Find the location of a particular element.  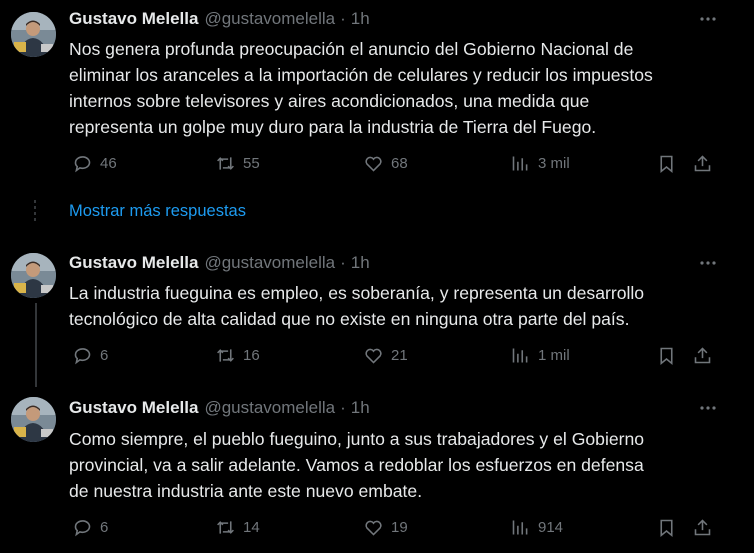

like-count: 68 is located at coordinates (399, 163).